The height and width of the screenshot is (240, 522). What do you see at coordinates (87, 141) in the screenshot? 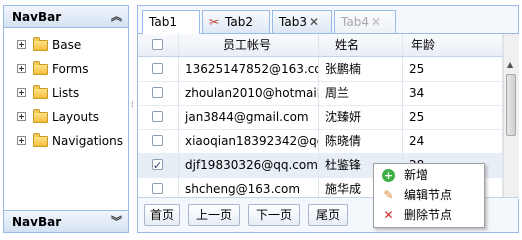
I see `tree-item-label: Navigations` at bounding box center [87, 141].